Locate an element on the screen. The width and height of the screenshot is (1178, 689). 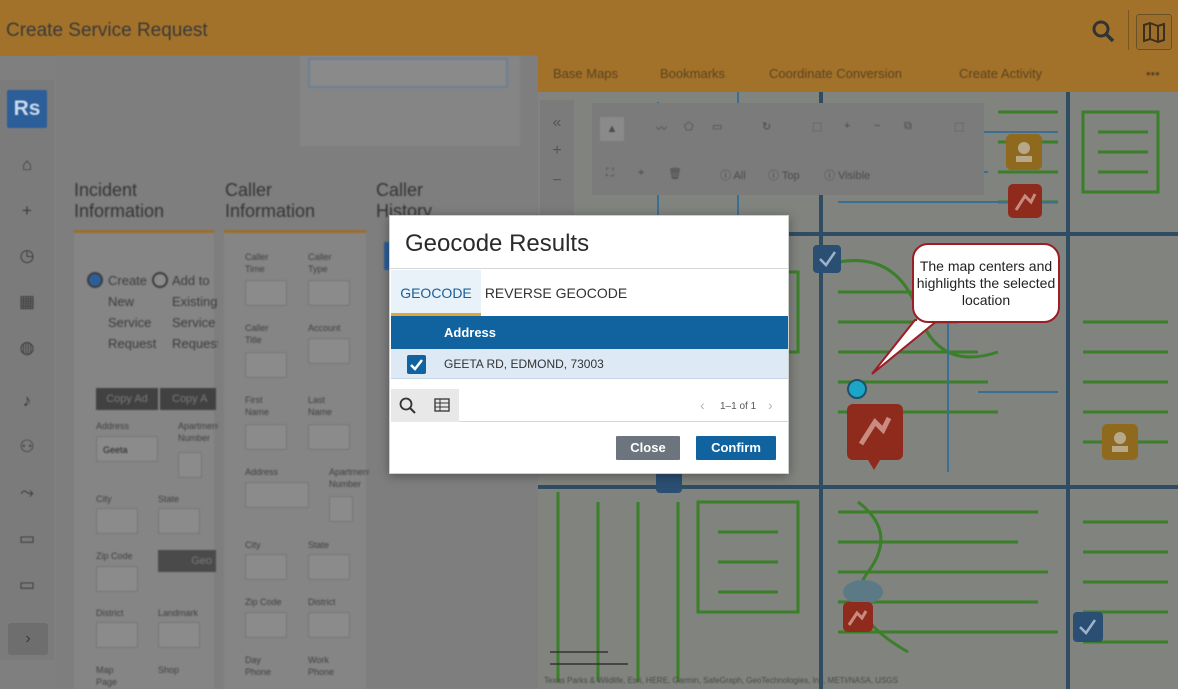
radio-add-label: Add to Existing Service Request is located at coordinates (195, 312).